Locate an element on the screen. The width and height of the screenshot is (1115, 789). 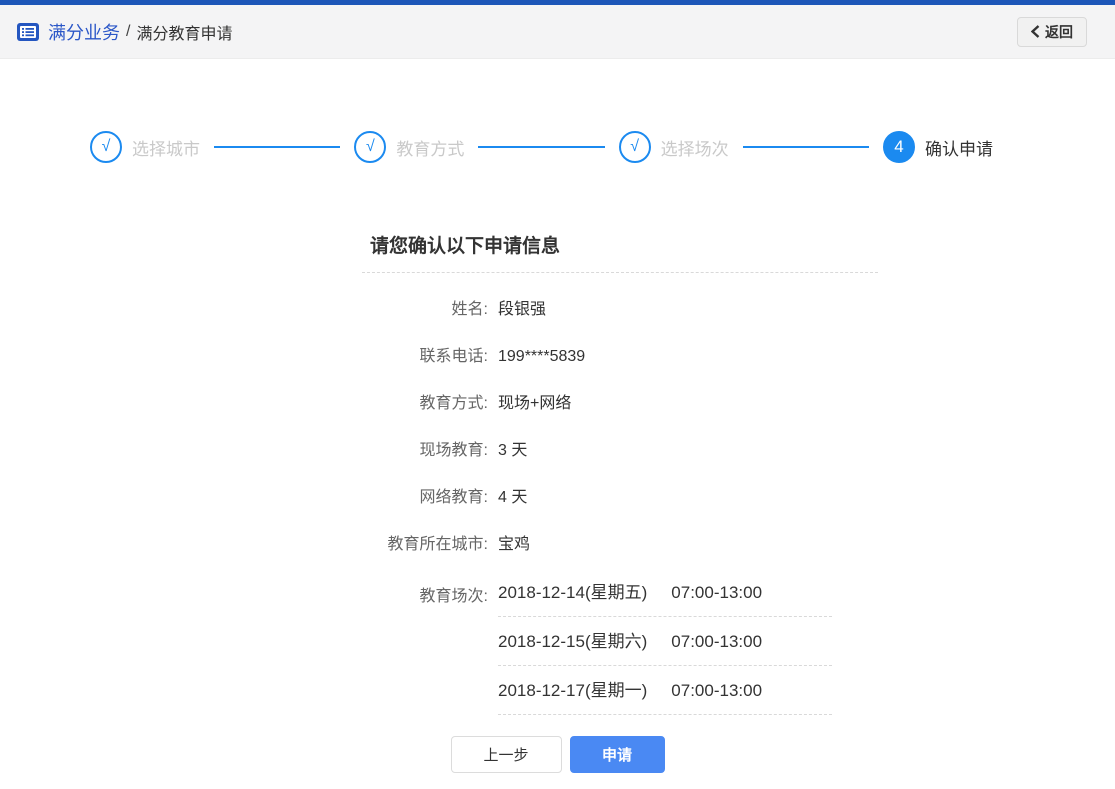
field-label: 姓名: is located at coordinates (469, 309).